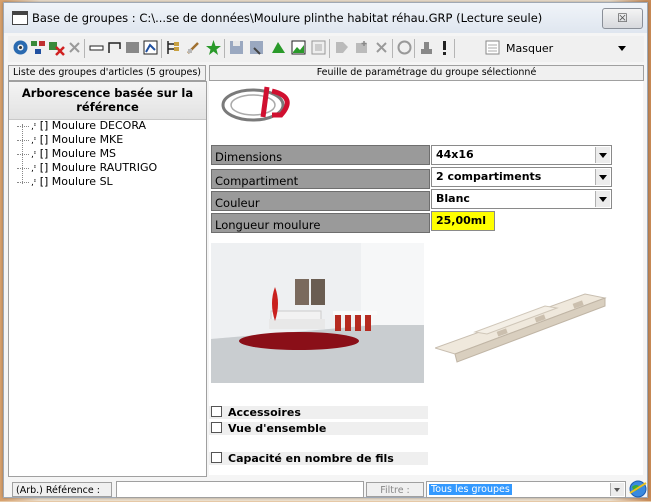 Image resolution: width=651 pixels, height=502 pixels. I want to click on save-as-icon, so click(256, 47).